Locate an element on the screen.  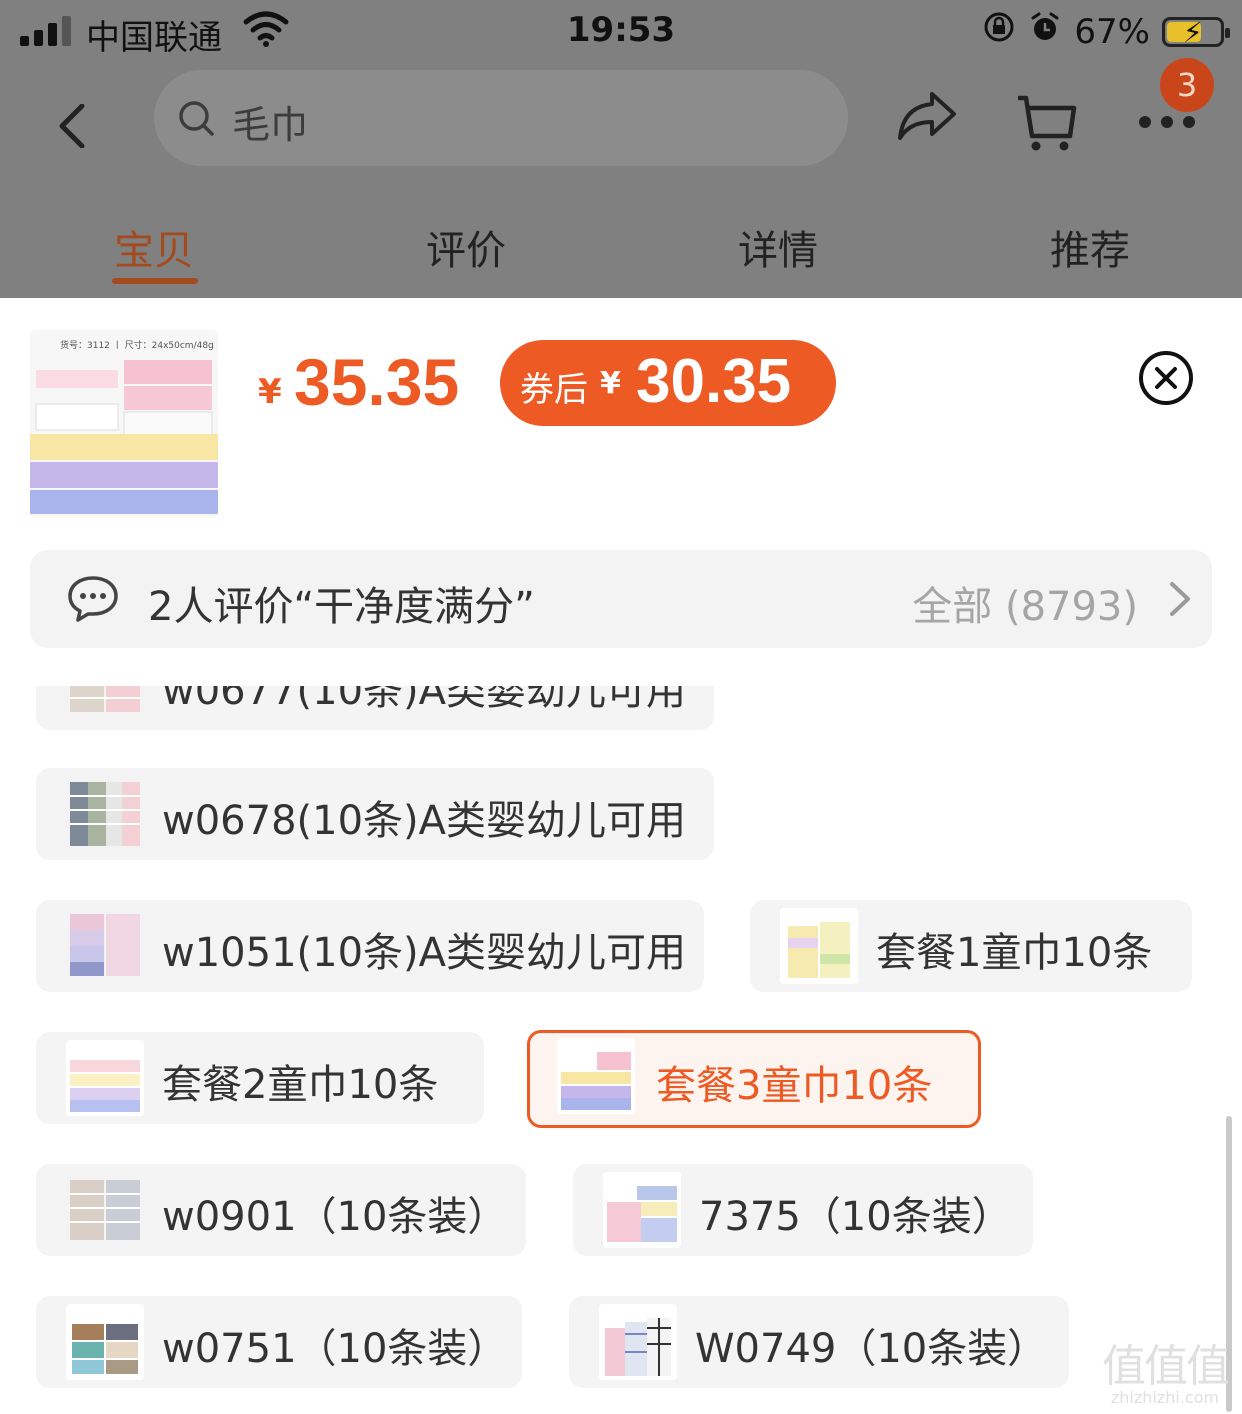
sku-option-label: w0678(10条)A类婴幼儿可用 is located at coordinates (424, 821).